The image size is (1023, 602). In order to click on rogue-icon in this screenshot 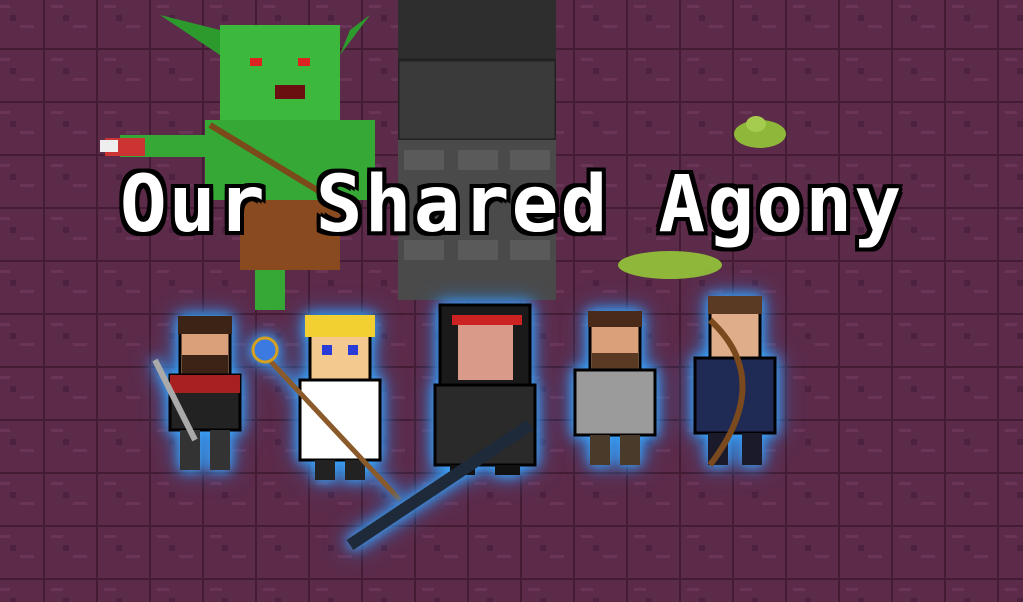, I will do `click(441, 426)`.